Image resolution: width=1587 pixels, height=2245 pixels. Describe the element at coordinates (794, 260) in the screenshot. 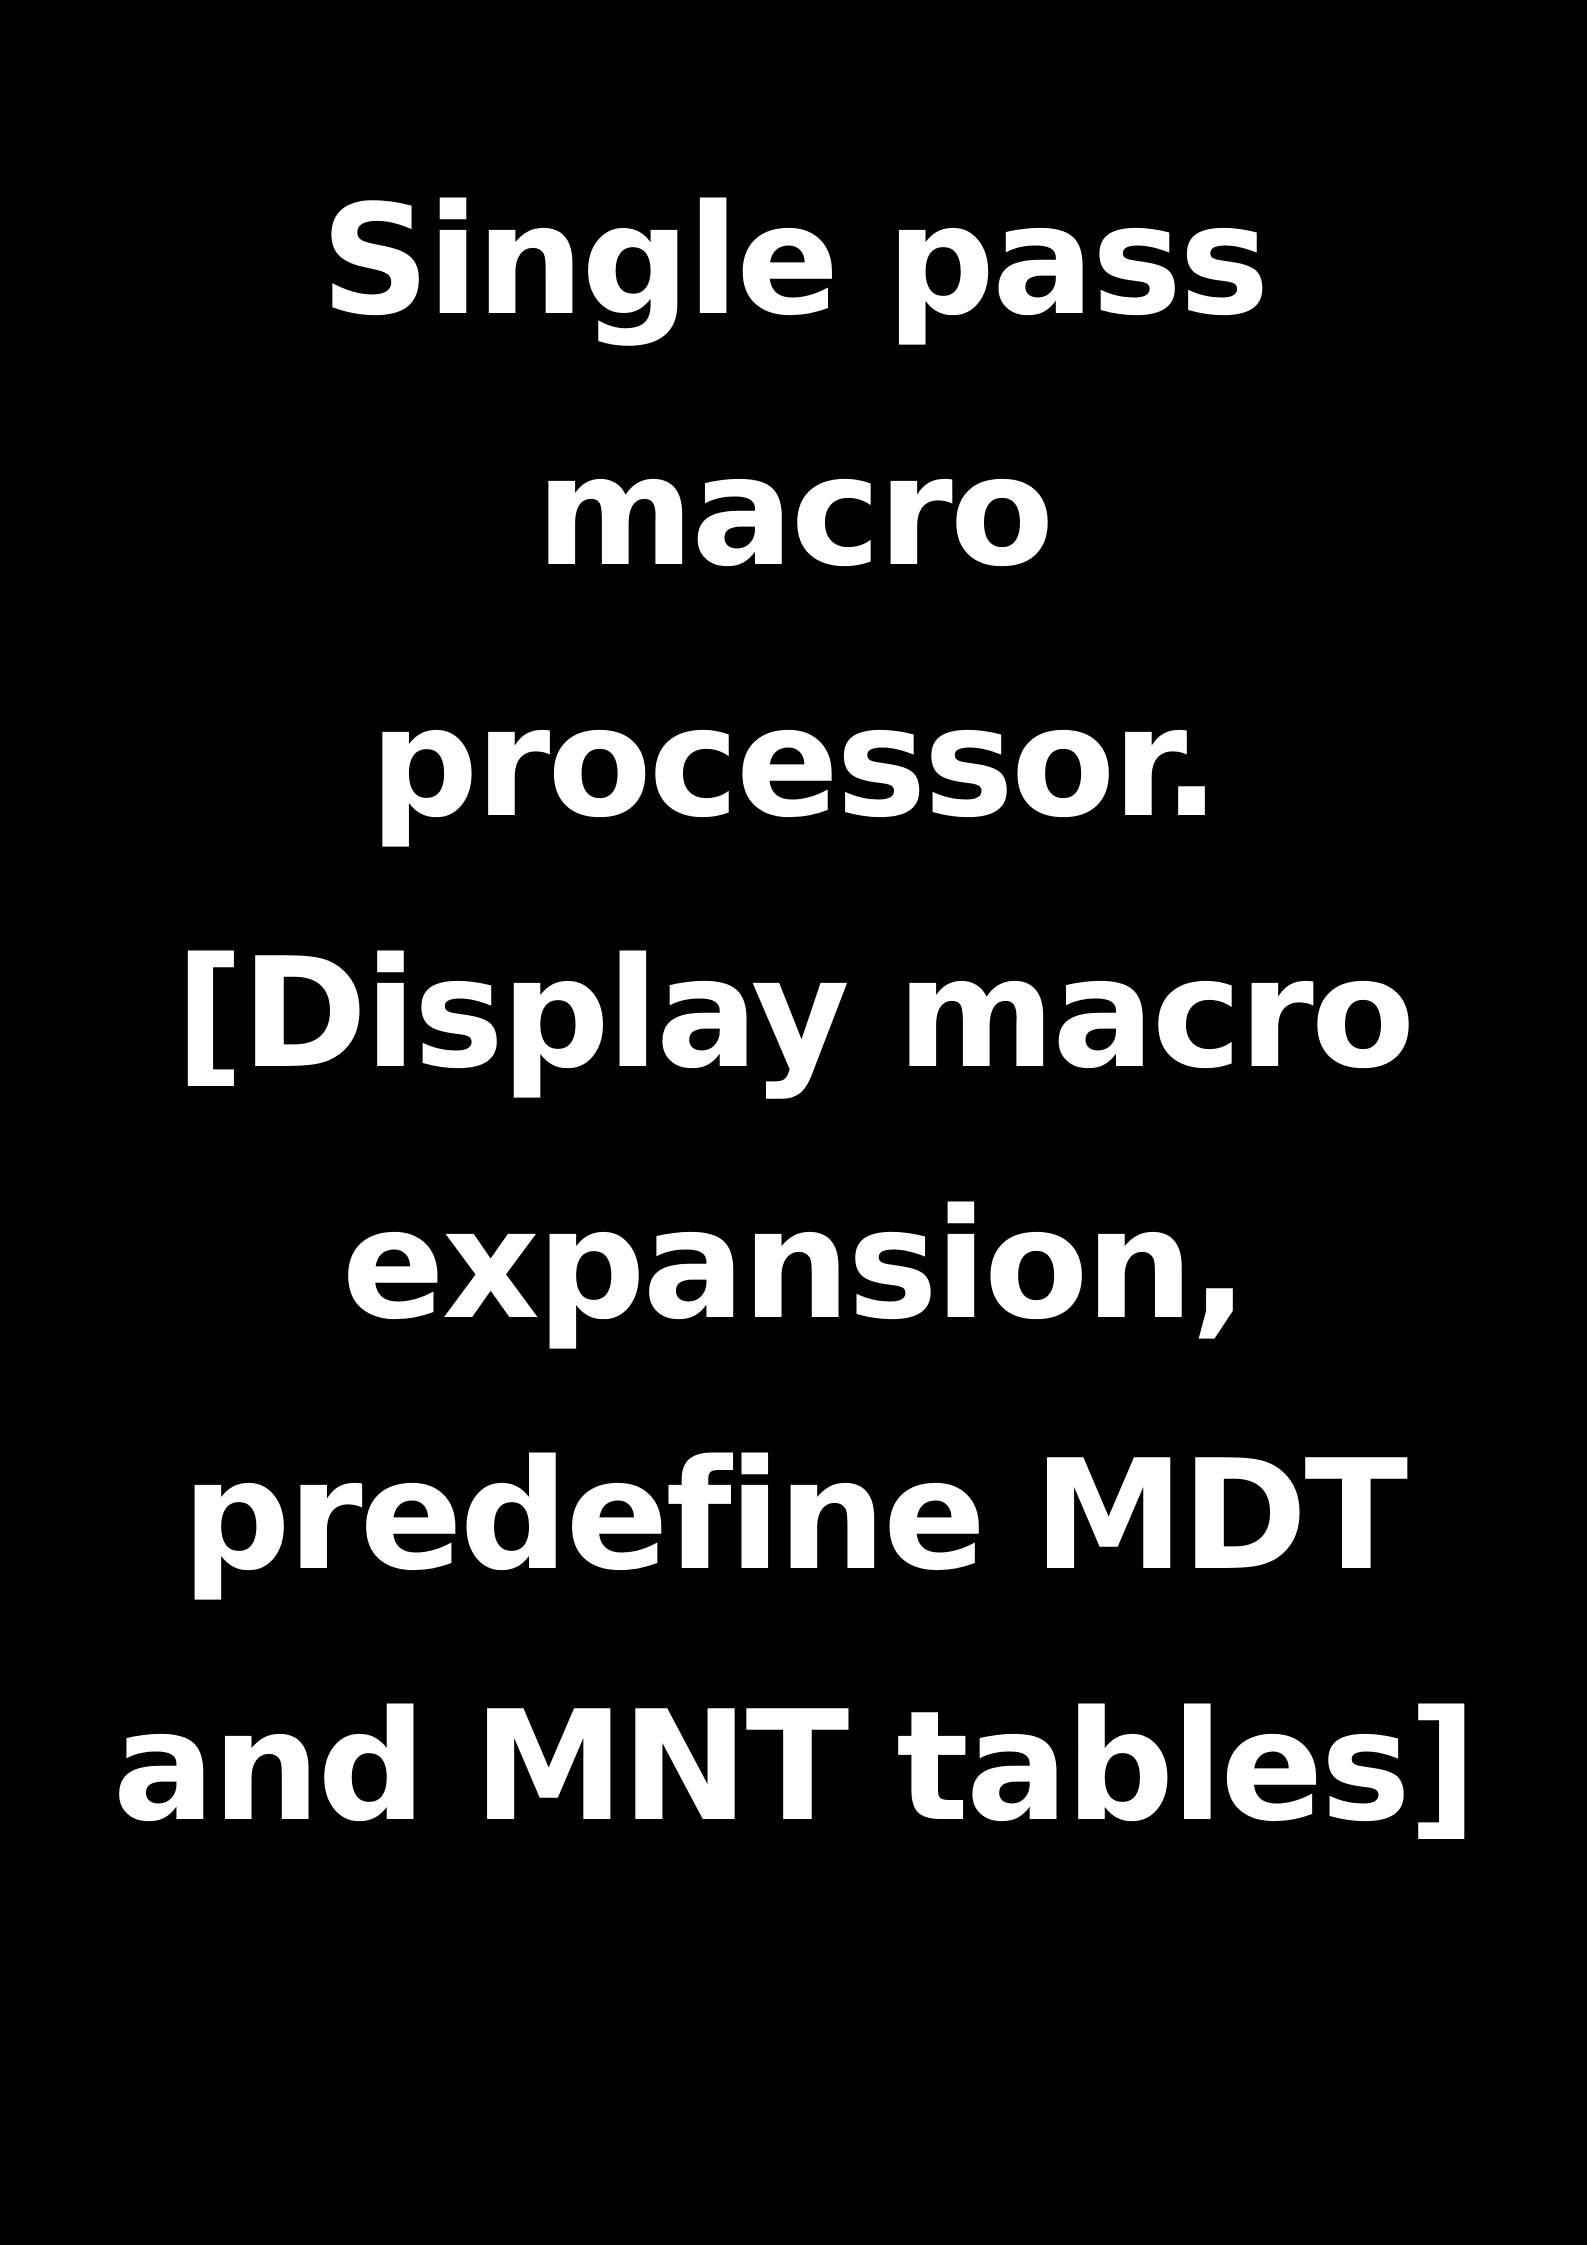

I see `title-line-1: Single pass` at that location.